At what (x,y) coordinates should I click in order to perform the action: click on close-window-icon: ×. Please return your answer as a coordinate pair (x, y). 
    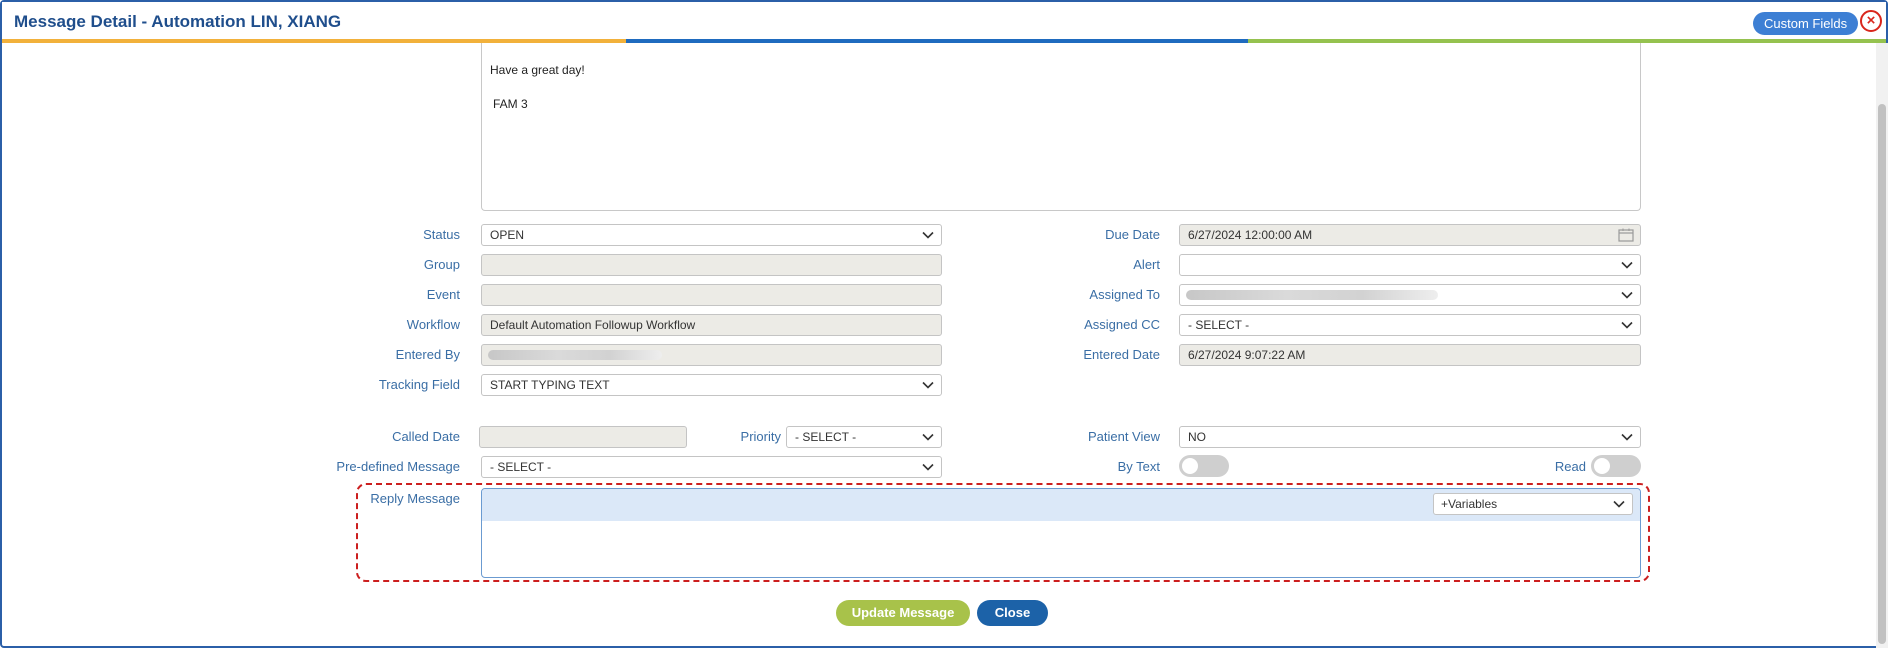
    Looking at the image, I should click on (1871, 21).